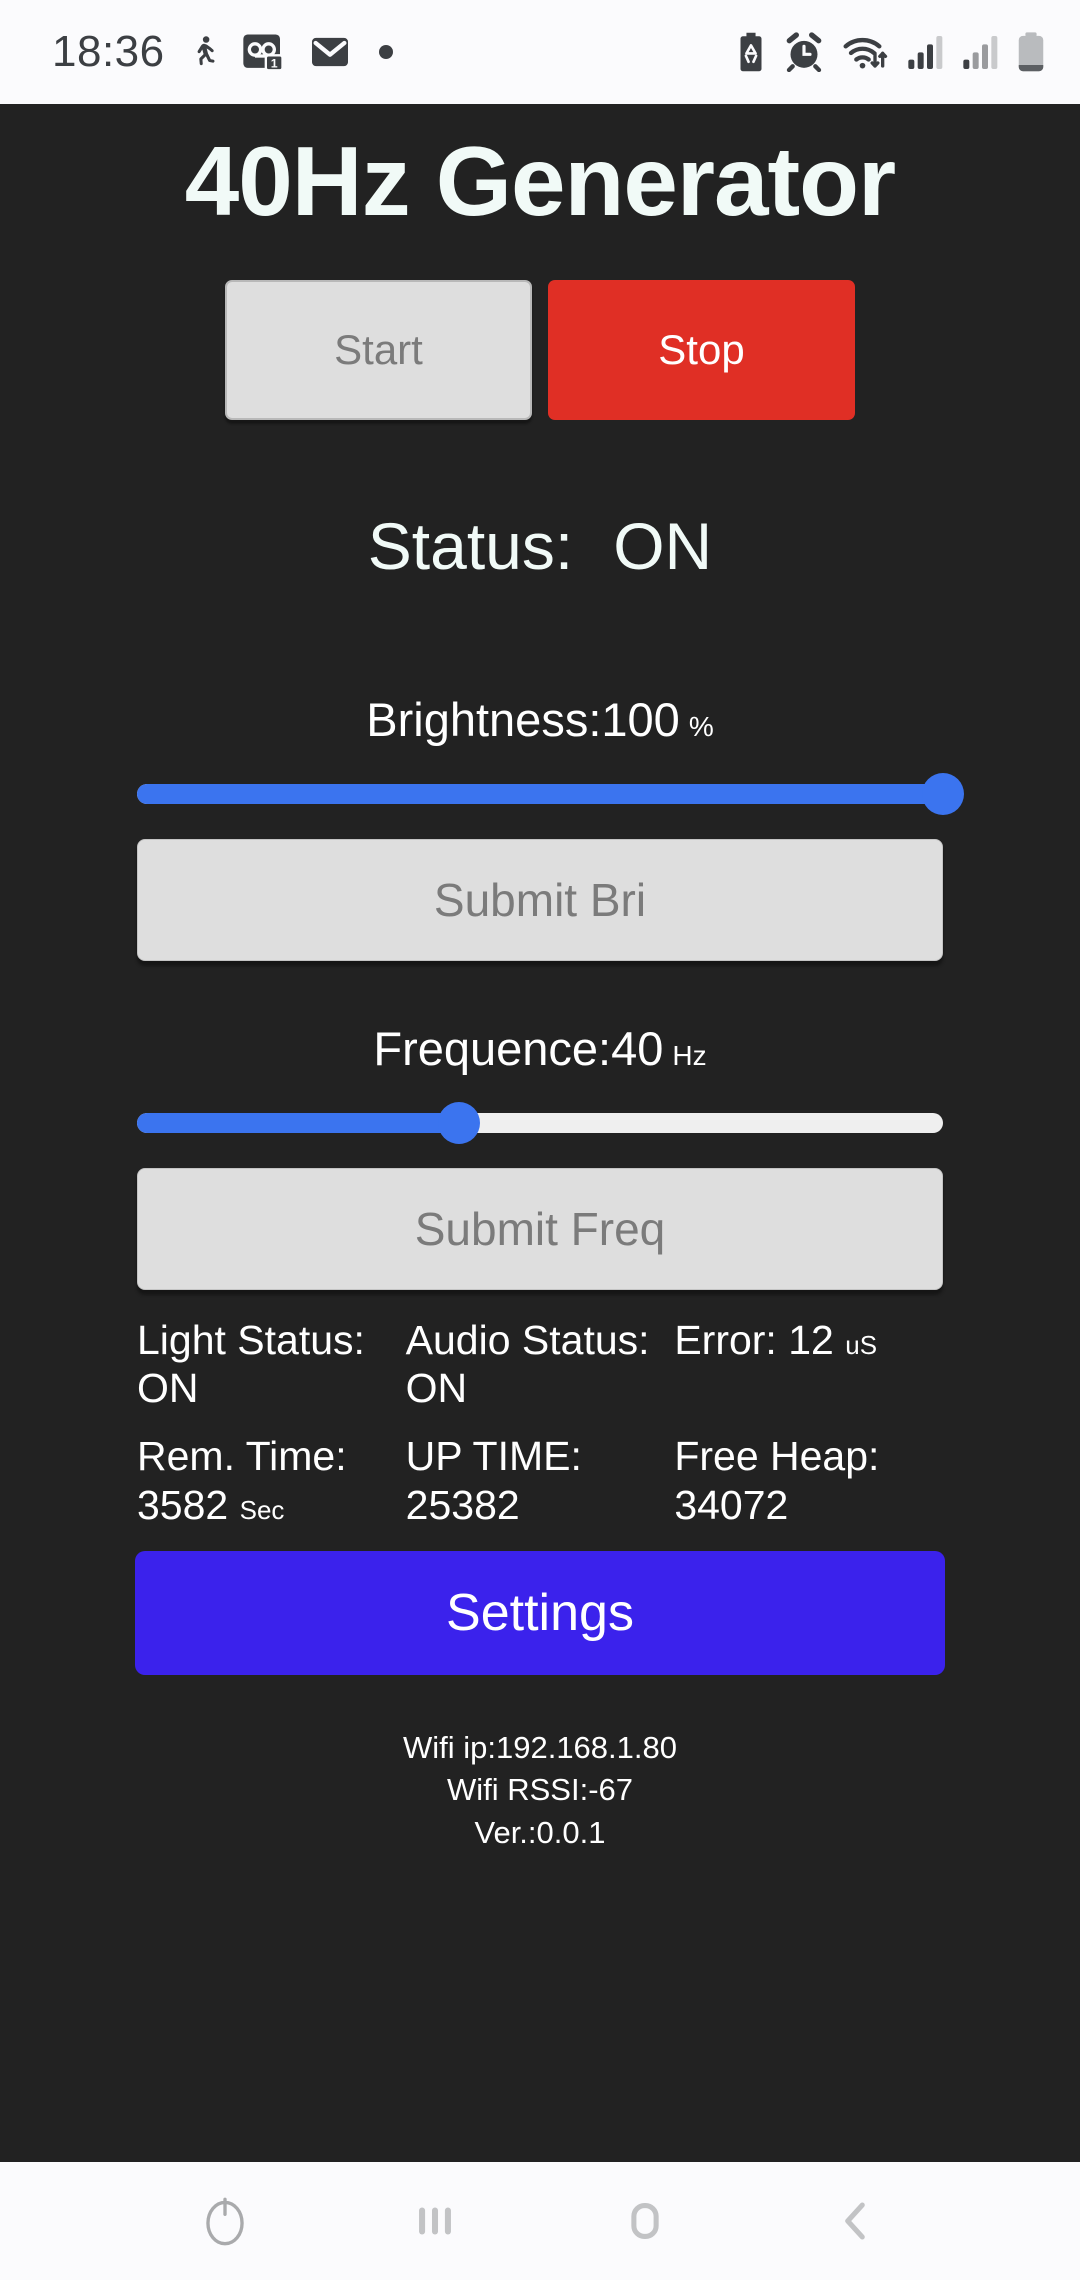 This screenshot has width=1080, height=2280. What do you see at coordinates (523, 719) in the screenshot?
I see `brightness-label: Brightness:100` at bounding box center [523, 719].